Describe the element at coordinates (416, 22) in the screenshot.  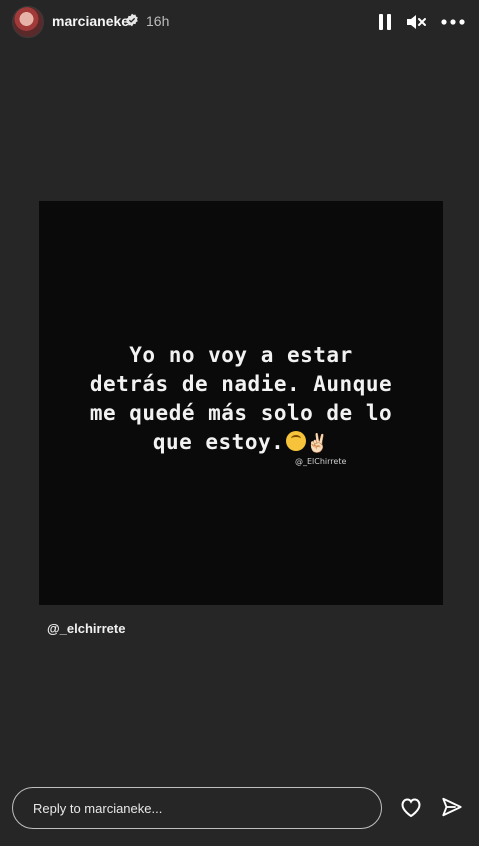
I see `mute-icon` at that location.